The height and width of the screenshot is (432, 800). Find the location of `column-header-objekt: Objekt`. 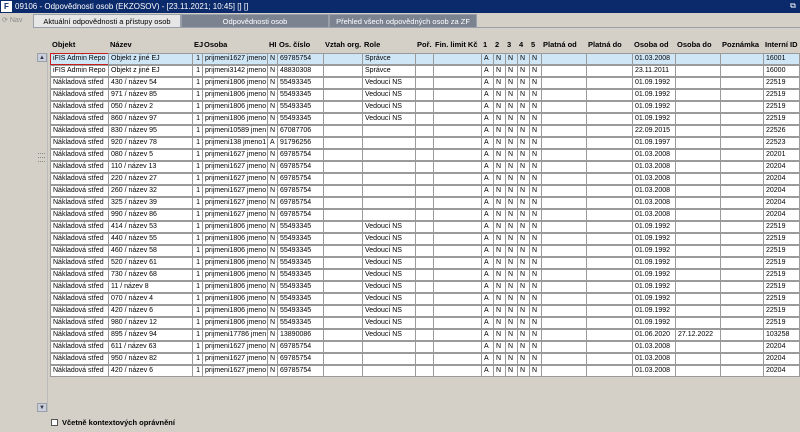

column-header-objekt: Objekt is located at coordinates (63, 45).